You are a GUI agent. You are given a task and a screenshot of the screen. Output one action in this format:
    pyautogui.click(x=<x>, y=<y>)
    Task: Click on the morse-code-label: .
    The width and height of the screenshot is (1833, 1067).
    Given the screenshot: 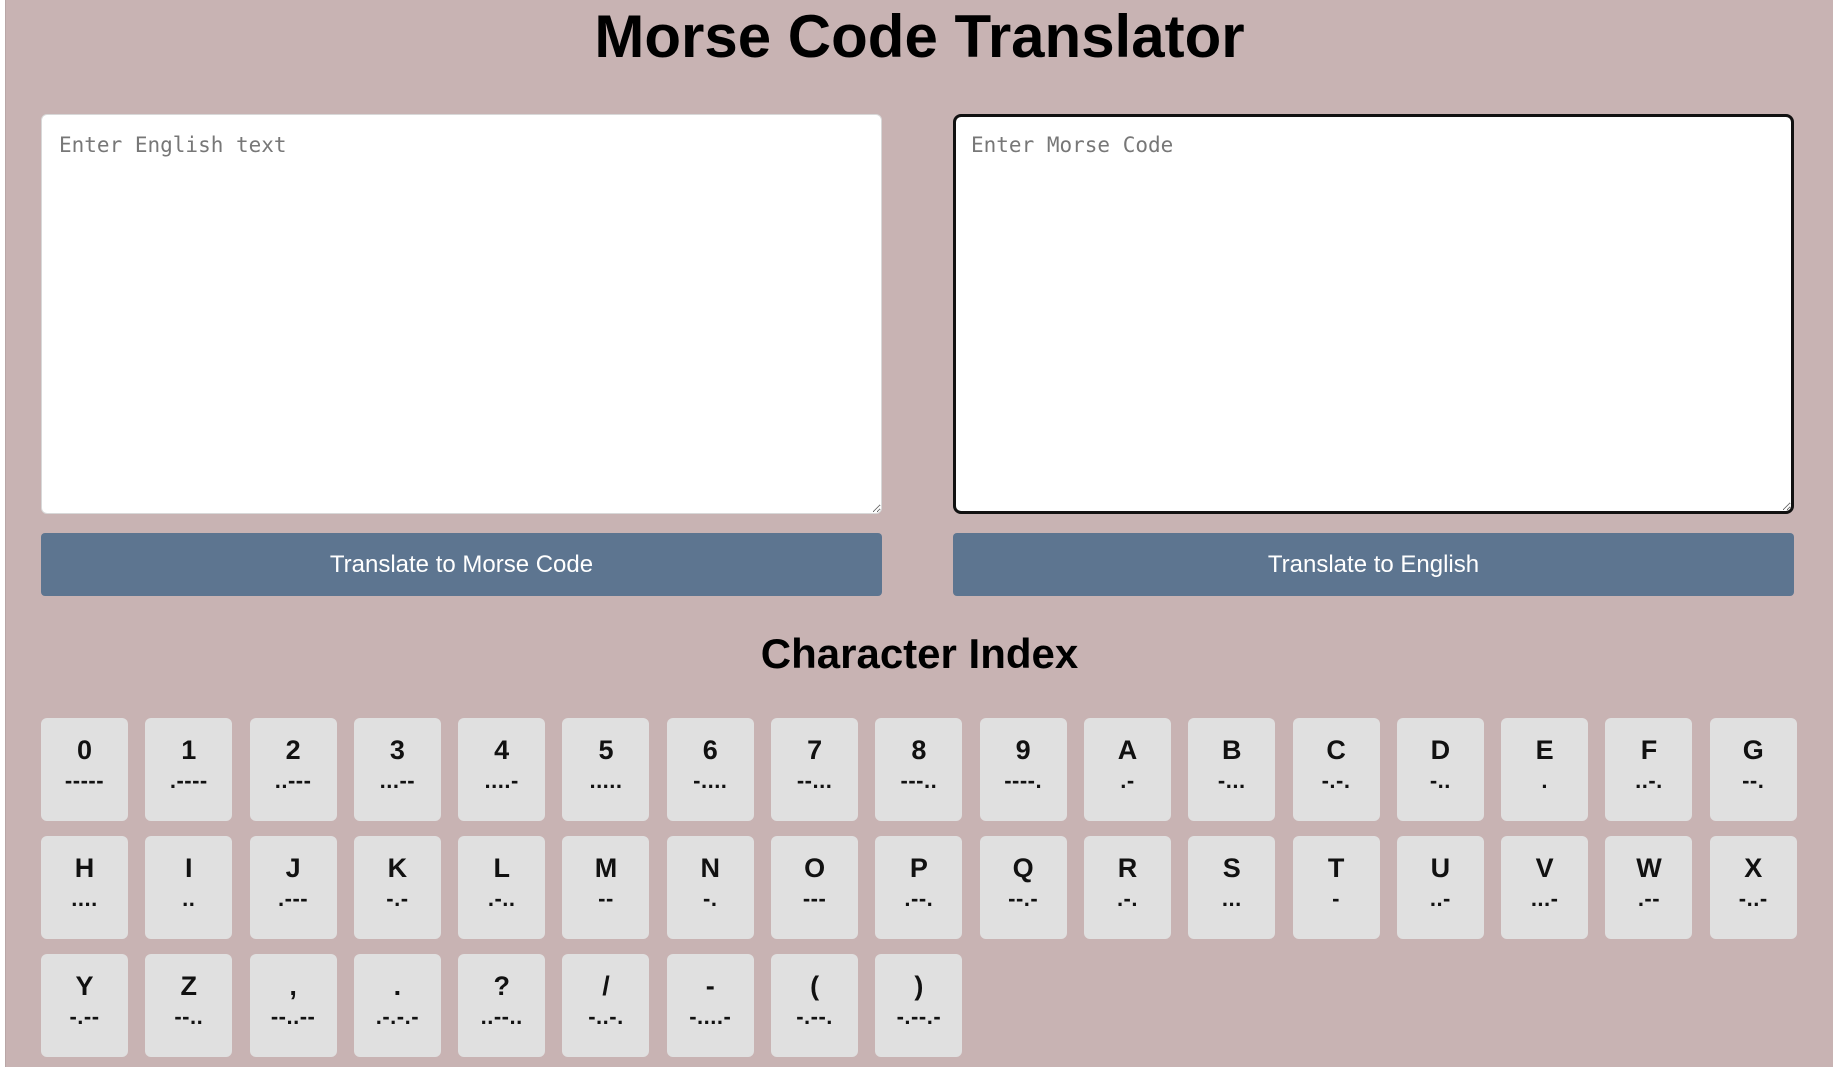 What is the action you would take?
    pyautogui.click(x=1544, y=780)
    